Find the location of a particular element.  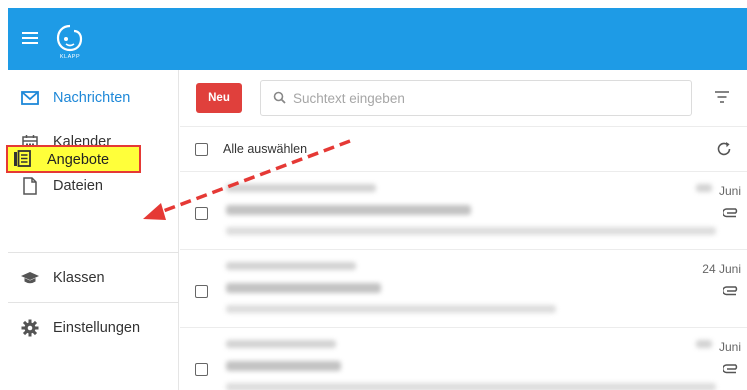

refresh-icon is located at coordinates (724, 149).